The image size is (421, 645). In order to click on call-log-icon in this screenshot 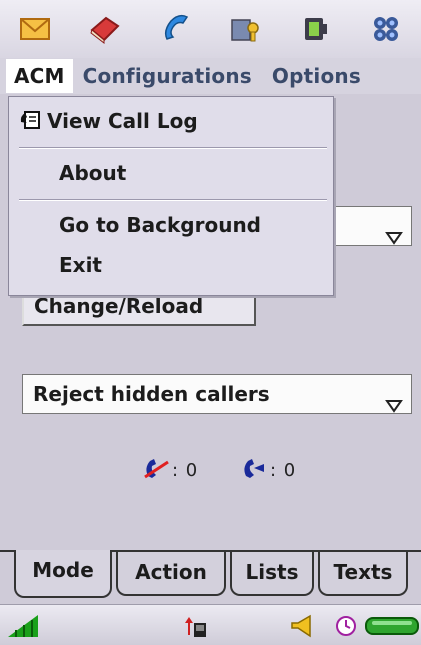, I will do `click(30, 123)`.